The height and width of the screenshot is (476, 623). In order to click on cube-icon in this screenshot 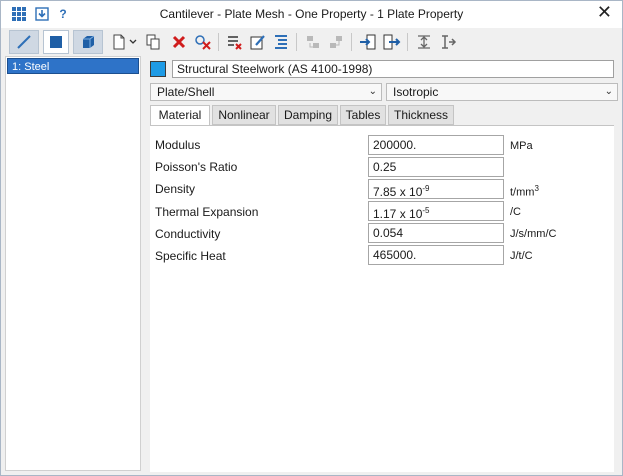, I will do `click(89, 41)`.